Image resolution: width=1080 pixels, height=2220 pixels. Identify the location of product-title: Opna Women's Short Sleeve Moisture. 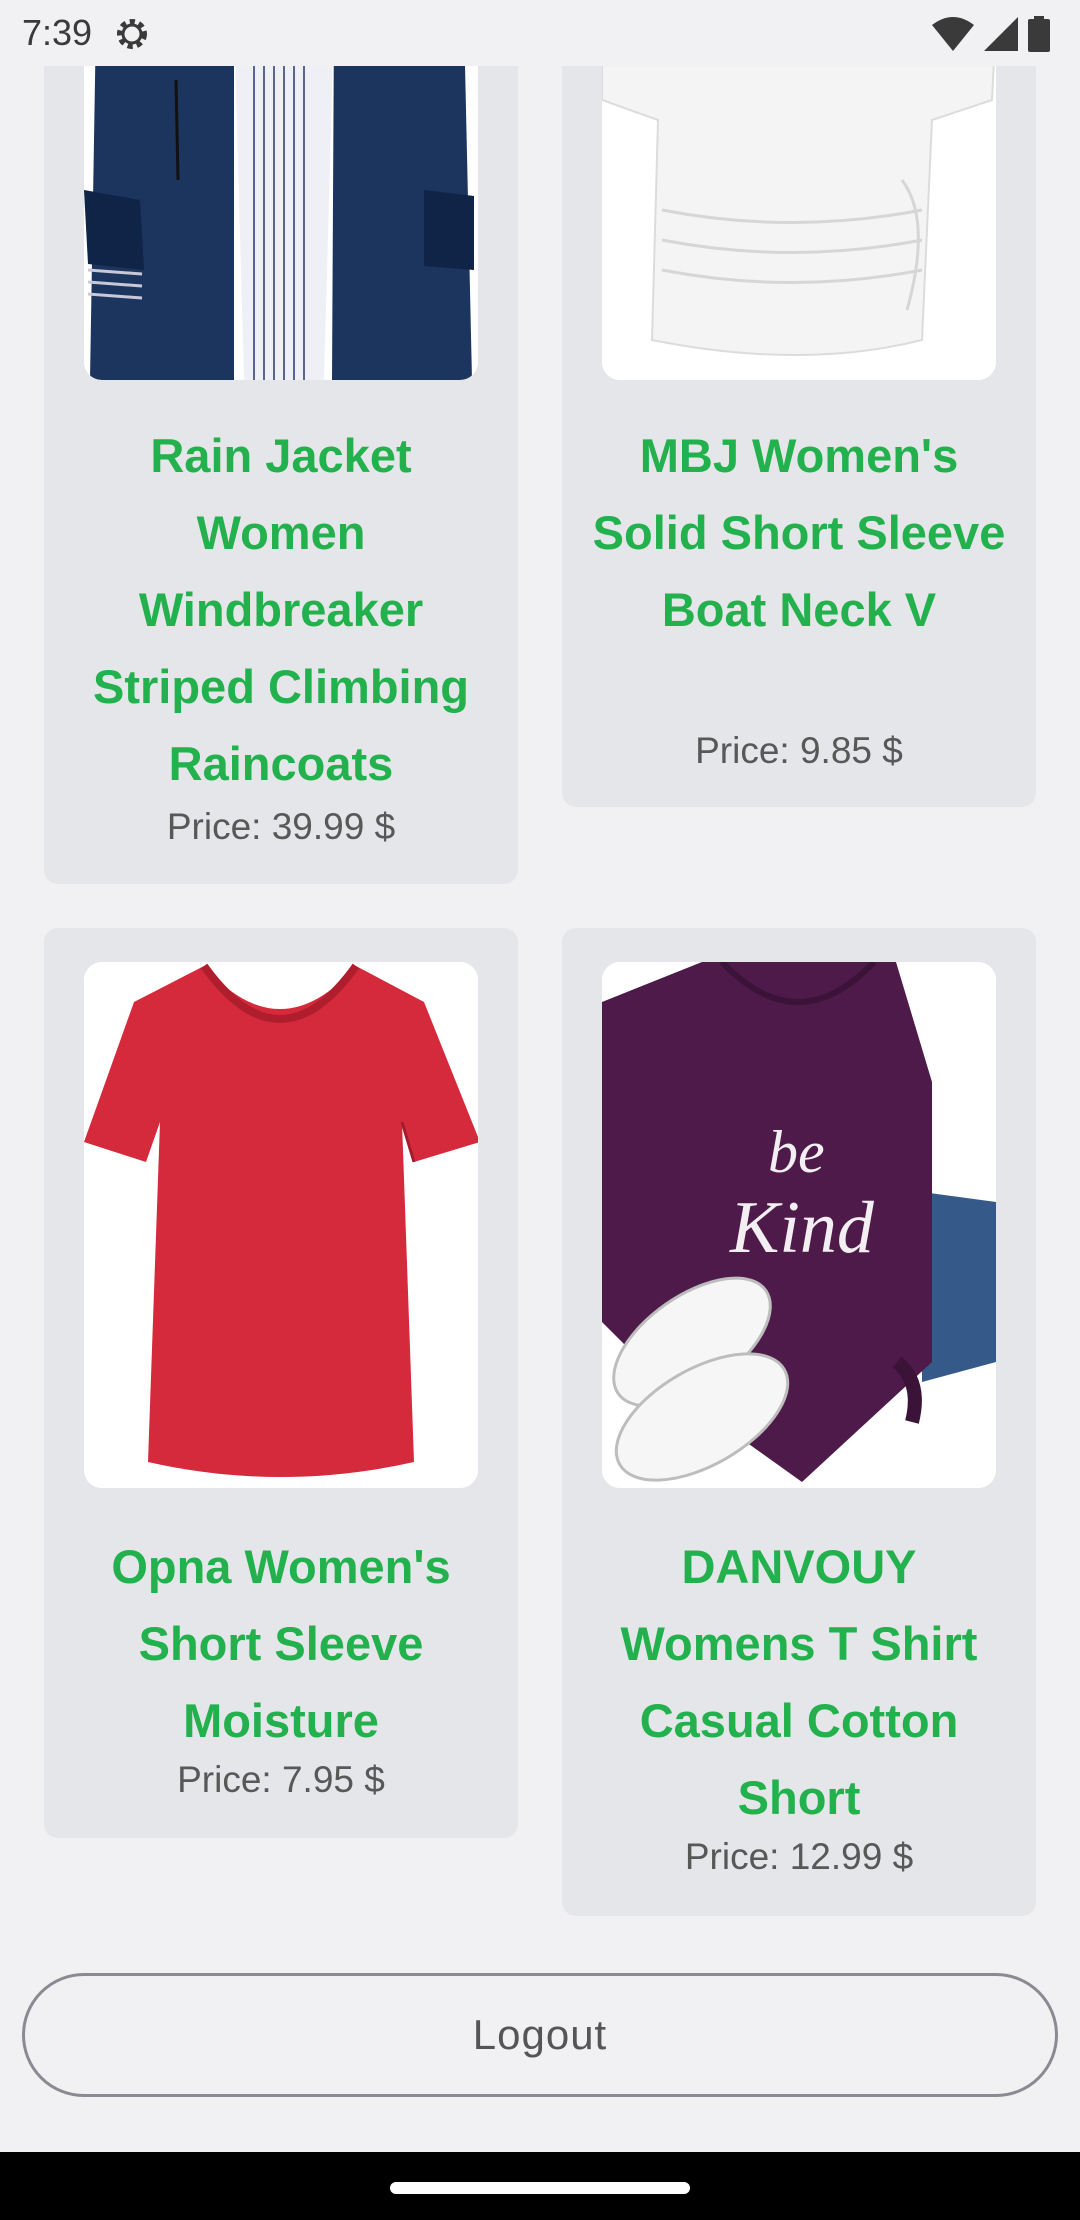
(281, 1643).